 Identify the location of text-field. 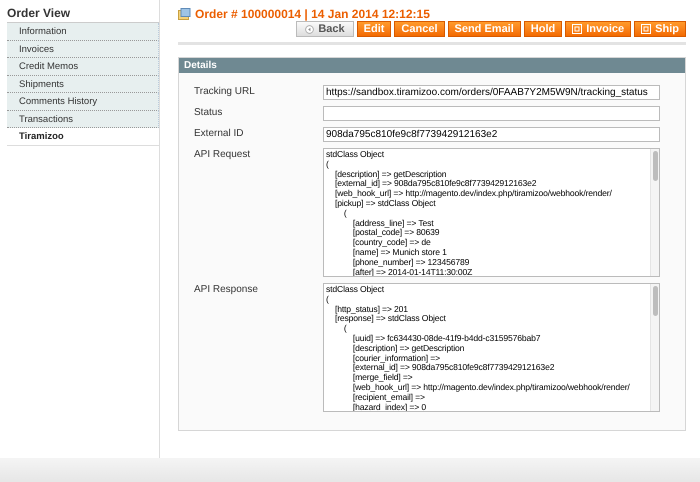
(491, 113).